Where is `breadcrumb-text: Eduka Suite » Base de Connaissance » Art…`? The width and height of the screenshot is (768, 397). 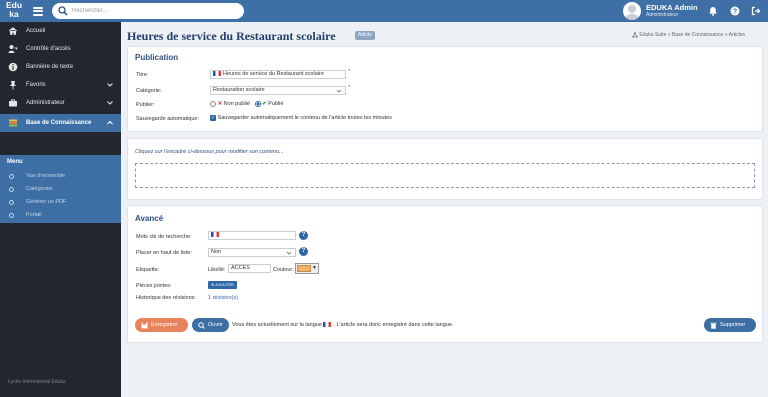
breadcrumb-text: Eduka Suite » Base de Connaissance » Art… is located at coordinates (692, 35).